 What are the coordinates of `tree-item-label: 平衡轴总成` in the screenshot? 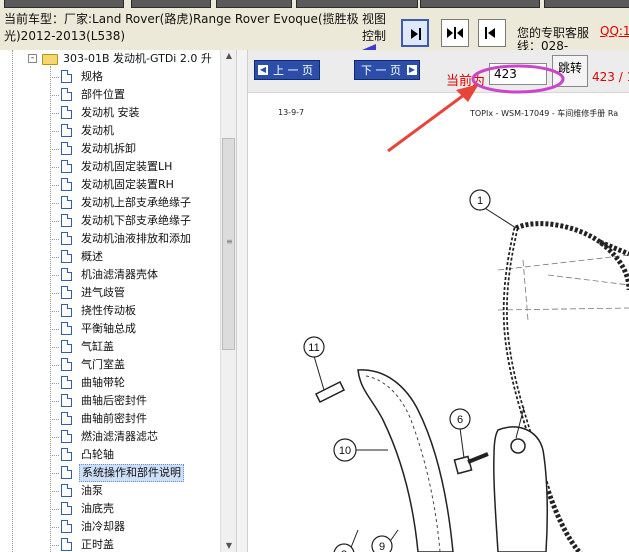 It's located at (108, 328).